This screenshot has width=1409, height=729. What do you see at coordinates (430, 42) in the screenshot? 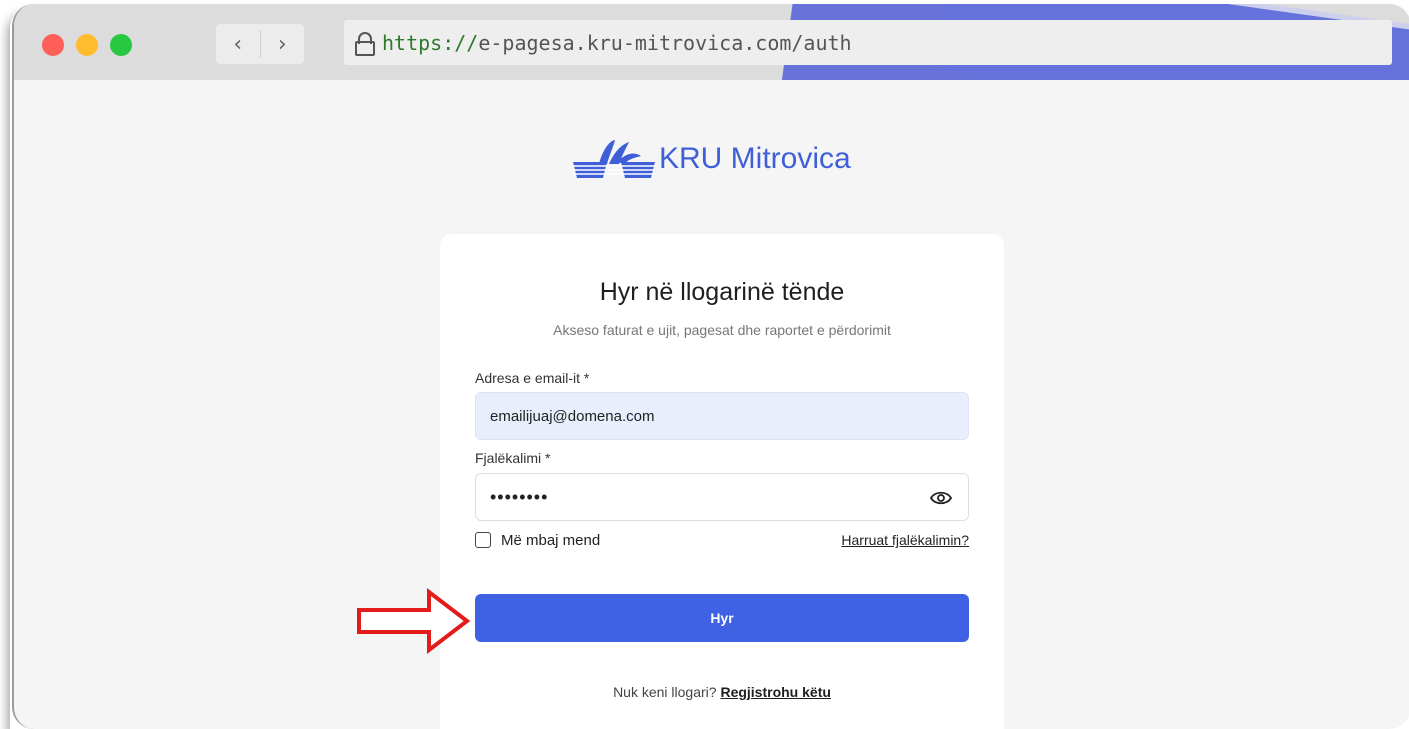
I see `url-scheme: https://` at bounding box center [430, 42].